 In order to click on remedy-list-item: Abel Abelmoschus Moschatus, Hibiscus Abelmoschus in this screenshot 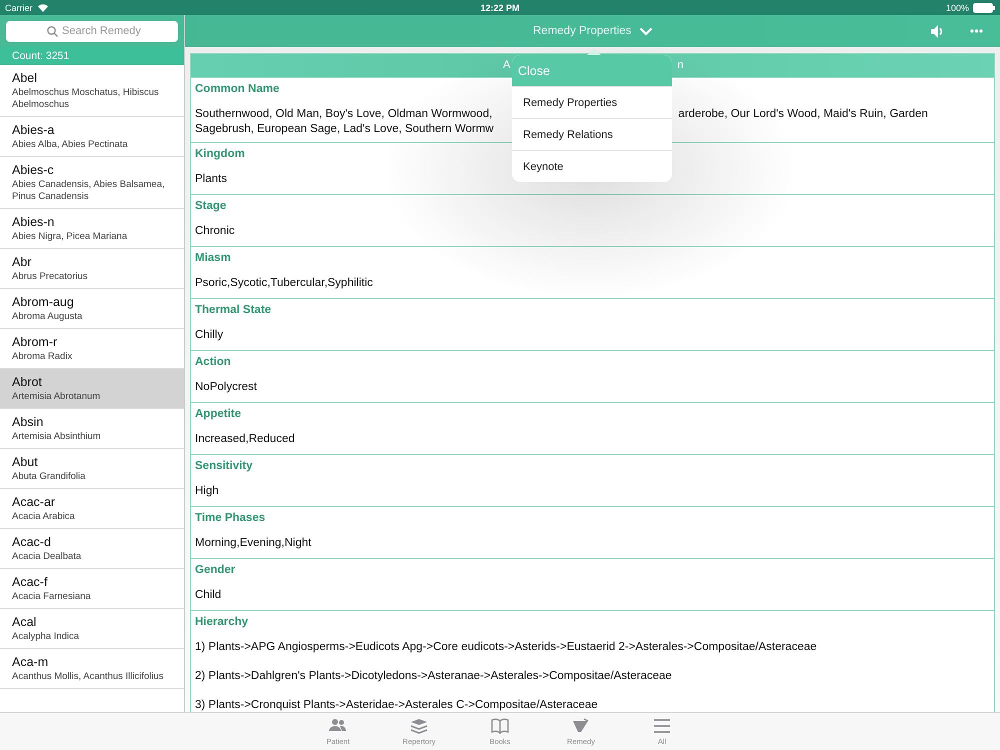, I will do `click(92, 91)`.